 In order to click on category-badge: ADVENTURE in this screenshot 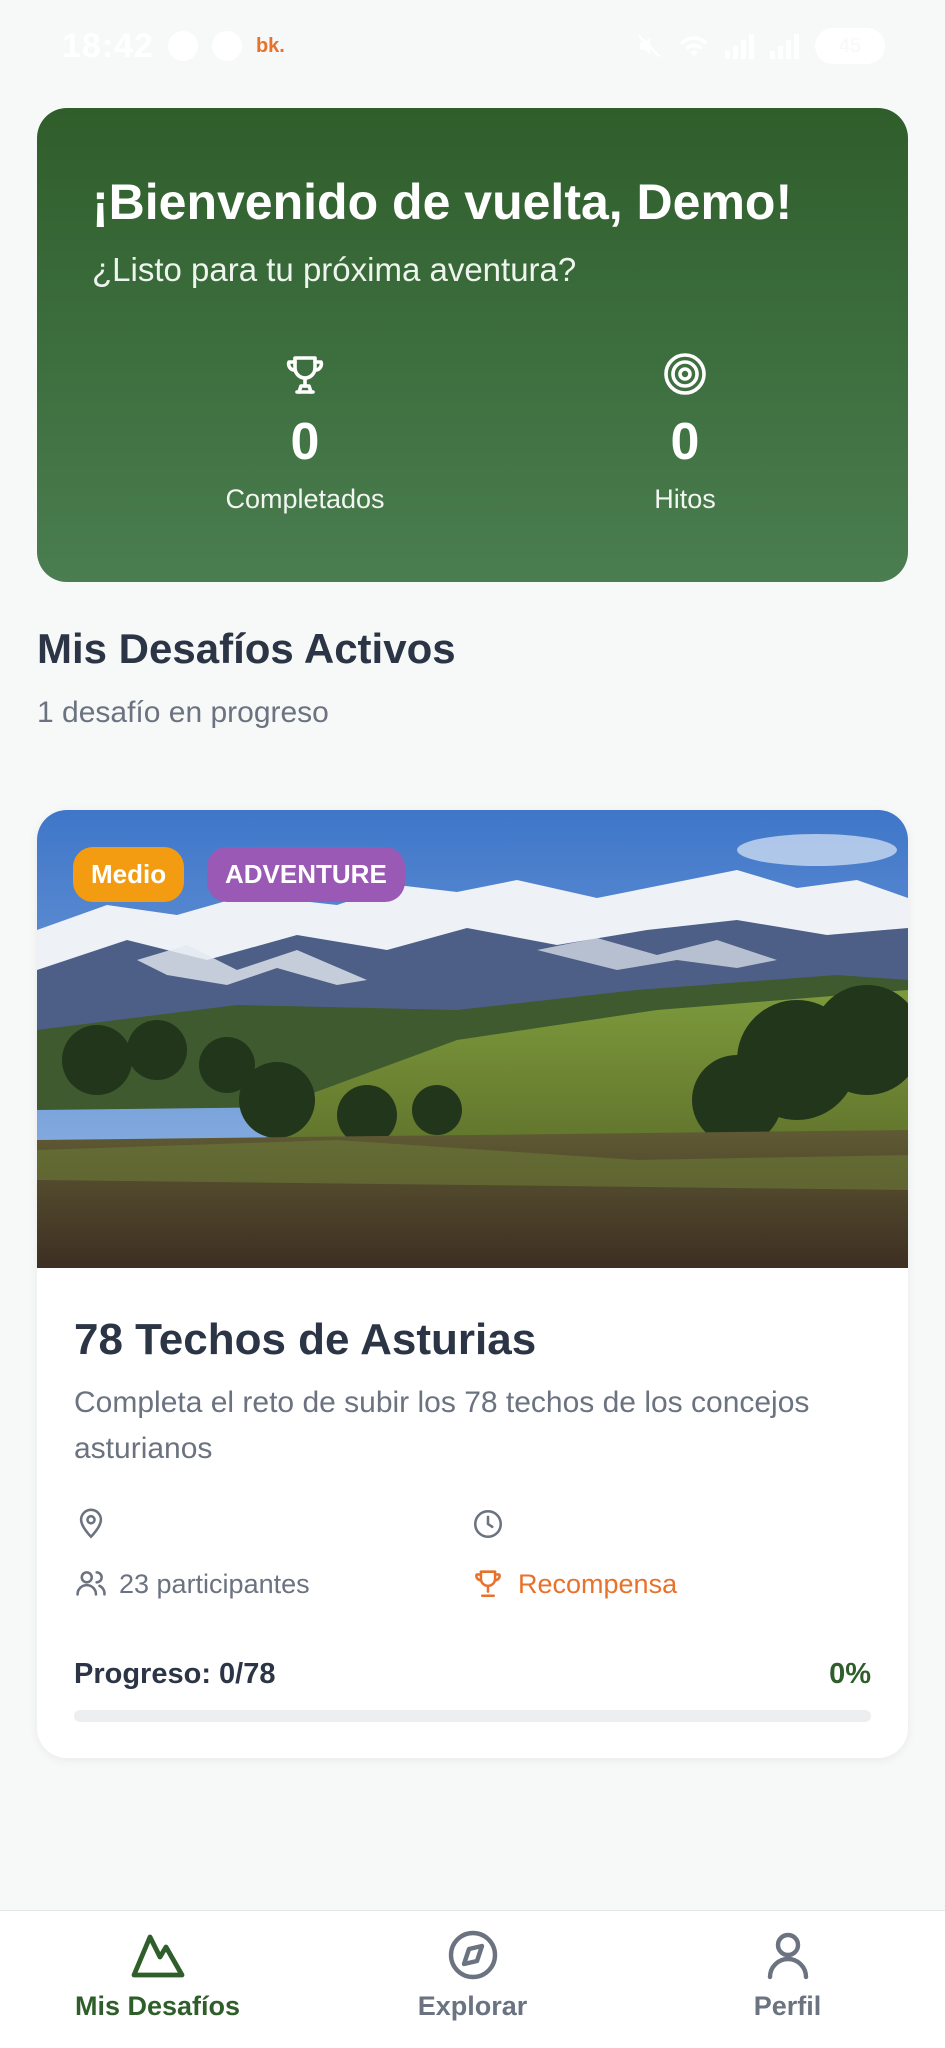, I will do `click(306, 874)`.